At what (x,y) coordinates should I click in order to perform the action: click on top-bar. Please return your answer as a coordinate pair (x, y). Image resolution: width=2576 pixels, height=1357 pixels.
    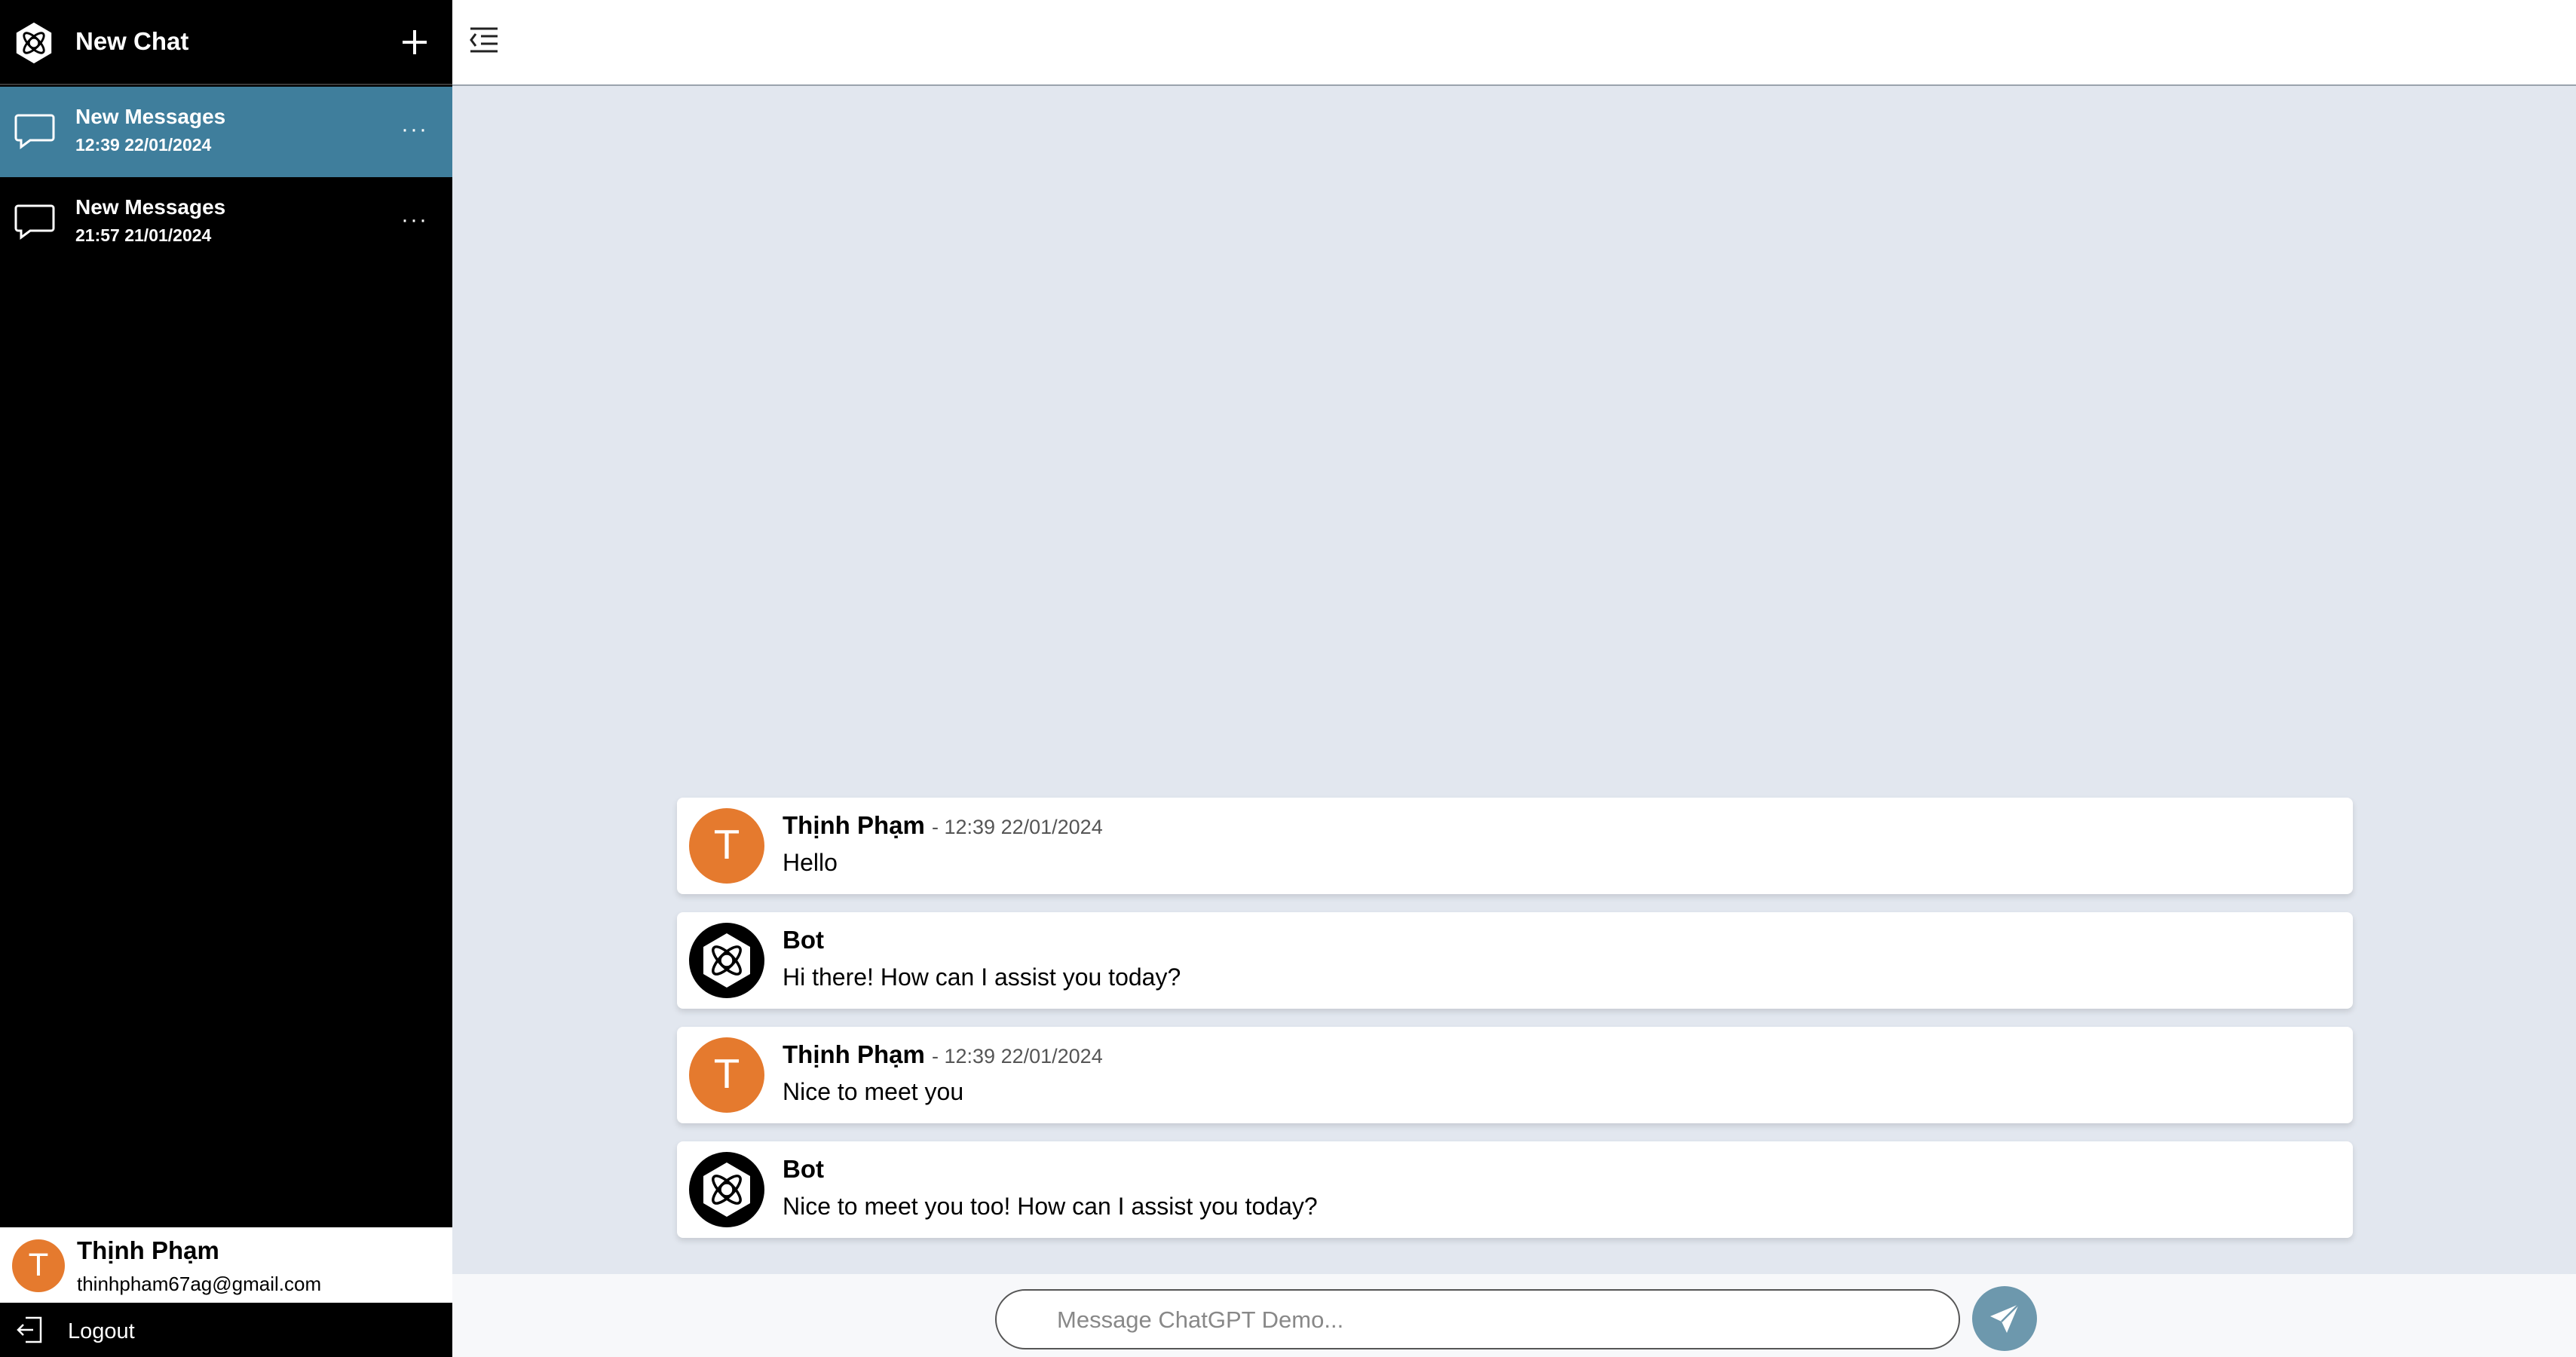
    Looking at the image, I should click on (1514, 43).